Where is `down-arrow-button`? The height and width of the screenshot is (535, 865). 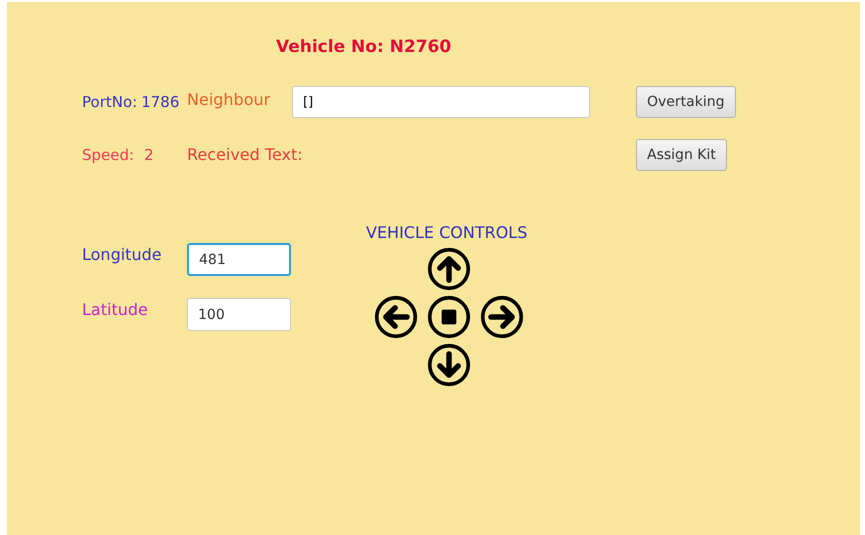
down-arrow-button is located at coordinates (448, 365).